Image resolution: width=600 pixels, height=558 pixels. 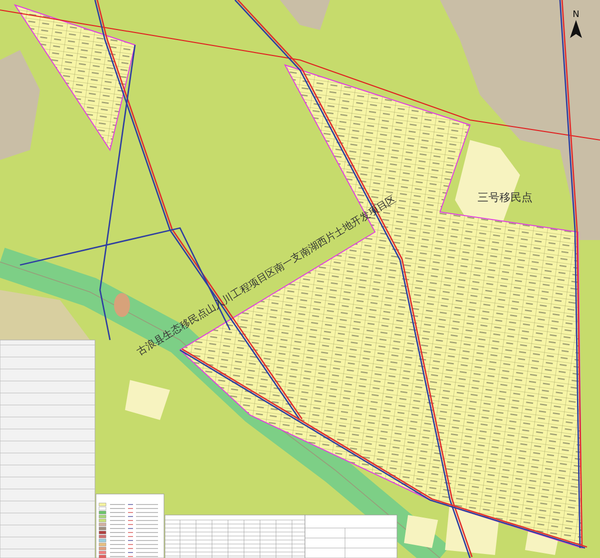 I want to click on pond-shape, so click(x=122, y=305).